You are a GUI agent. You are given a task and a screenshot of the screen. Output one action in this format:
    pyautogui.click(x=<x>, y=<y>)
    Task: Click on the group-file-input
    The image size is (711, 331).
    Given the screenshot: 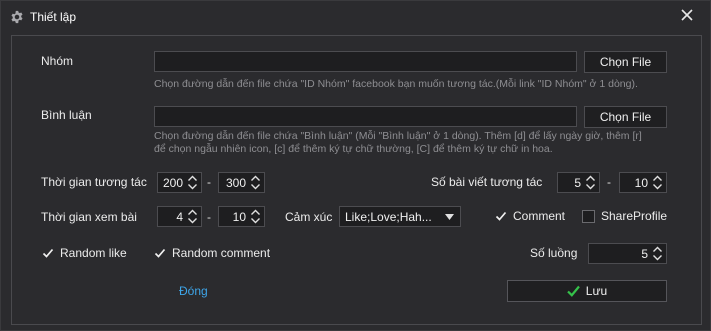 What is the action you would take?
    pyautogui.click(x=365, y=61)
    